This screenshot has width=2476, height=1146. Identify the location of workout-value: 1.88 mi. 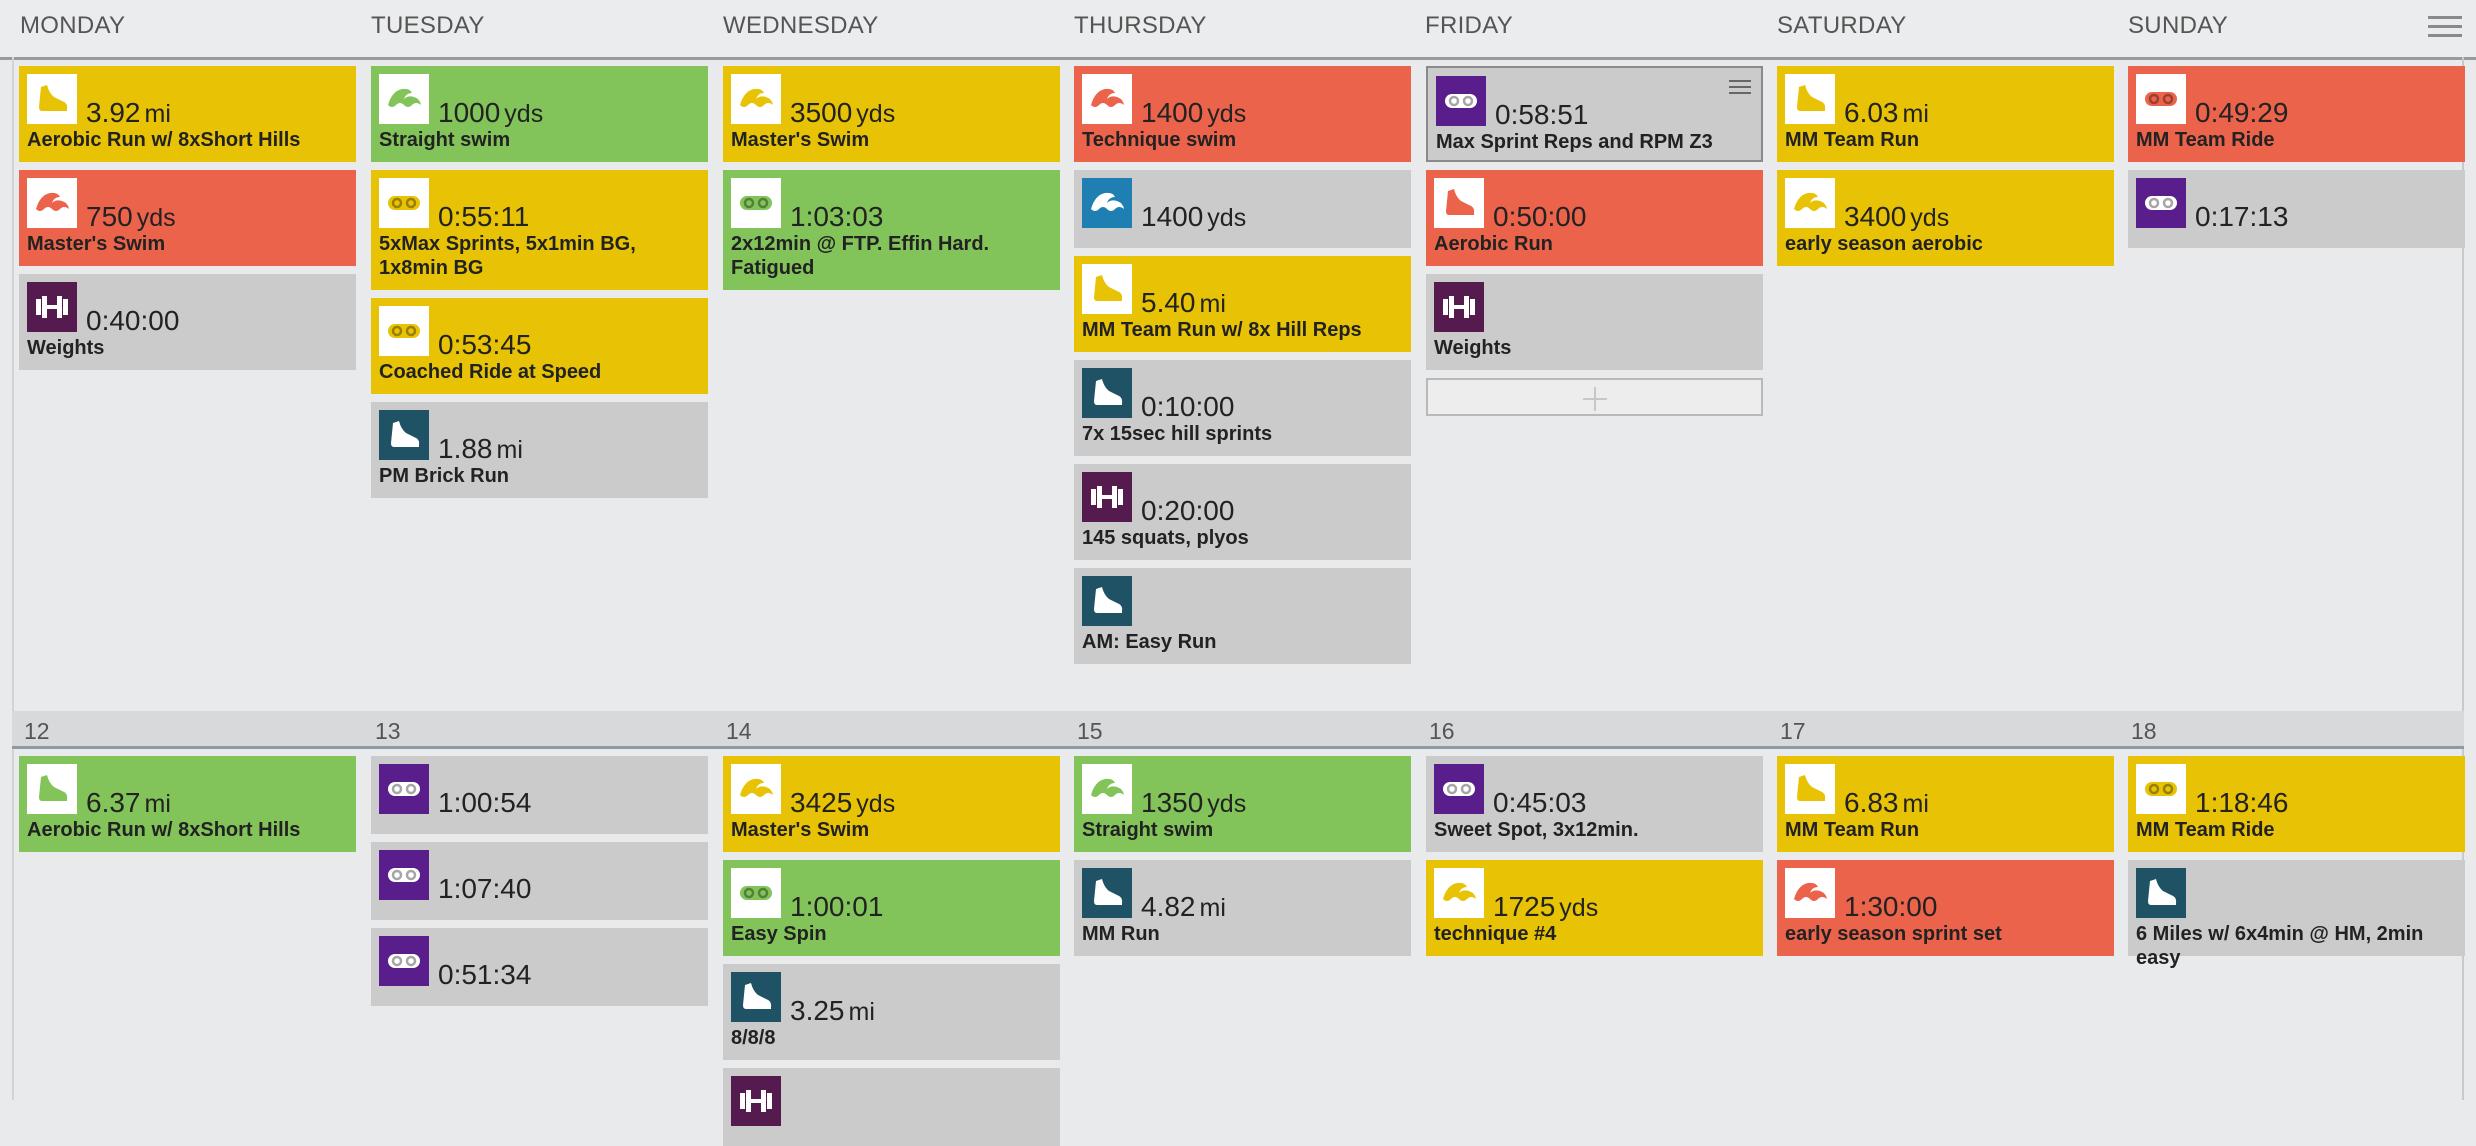
(480, 449).